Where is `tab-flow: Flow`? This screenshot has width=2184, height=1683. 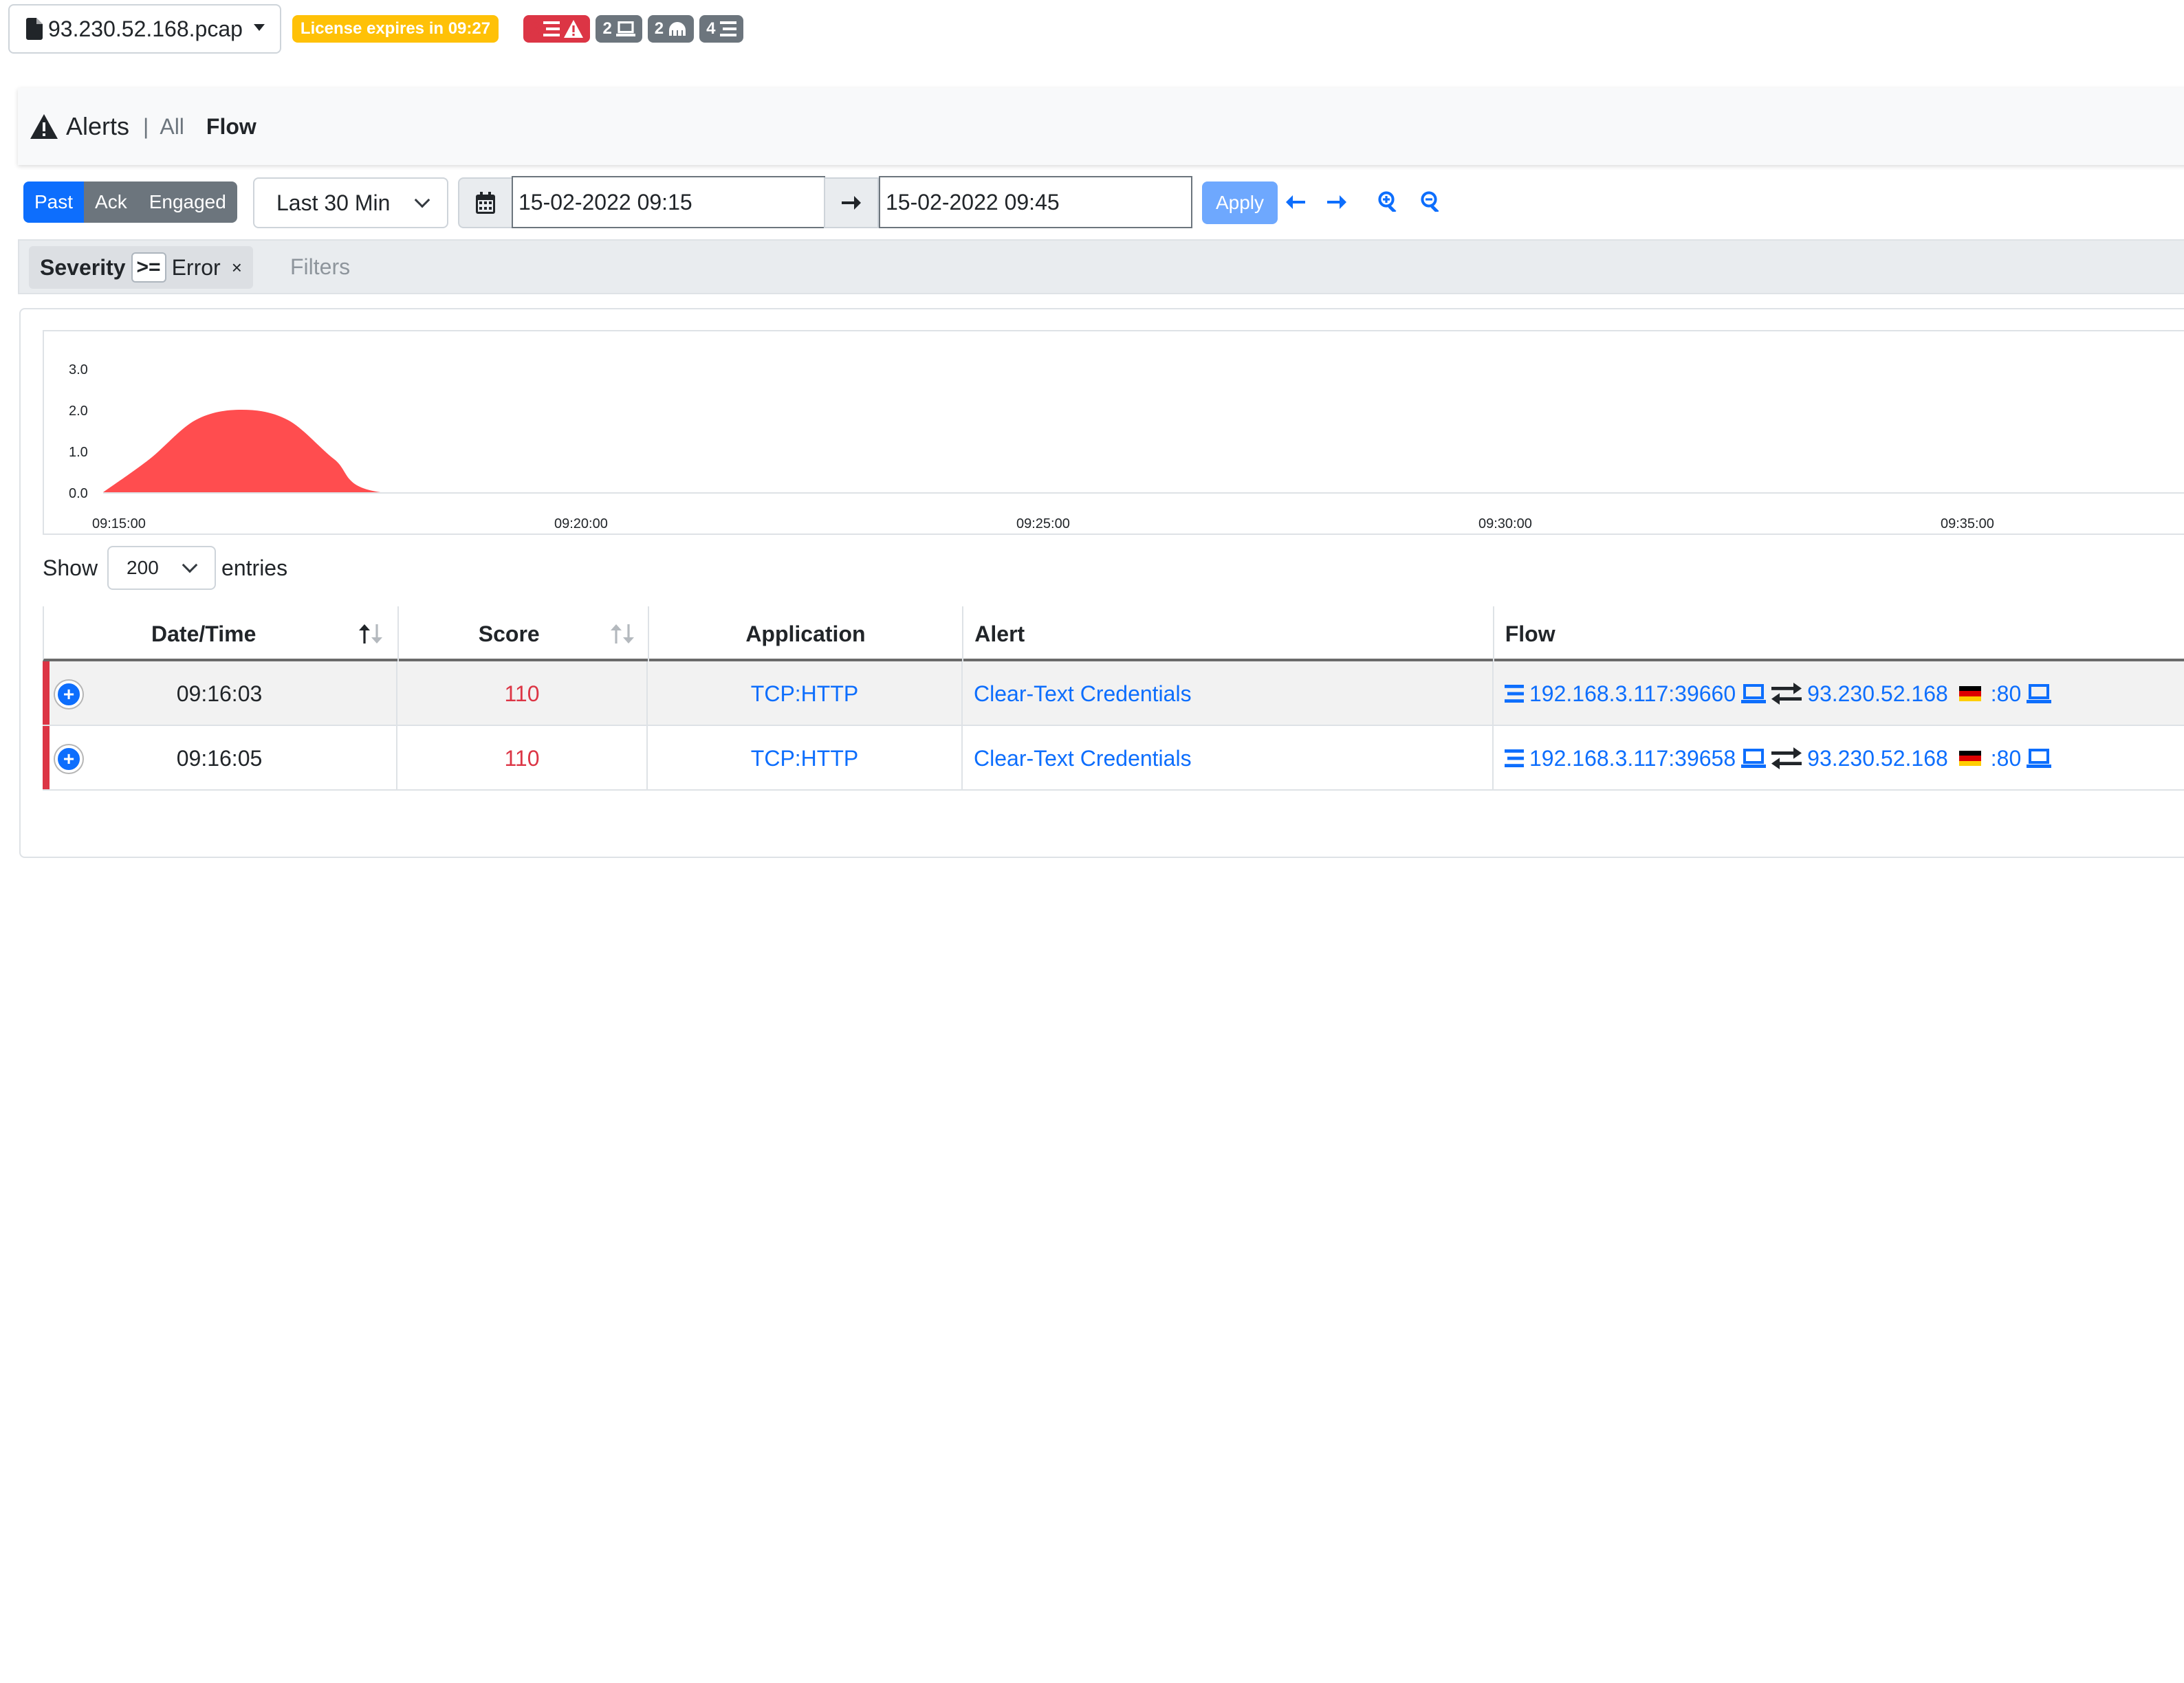
tab-flow: Flow is located at coordinates (231, 127).